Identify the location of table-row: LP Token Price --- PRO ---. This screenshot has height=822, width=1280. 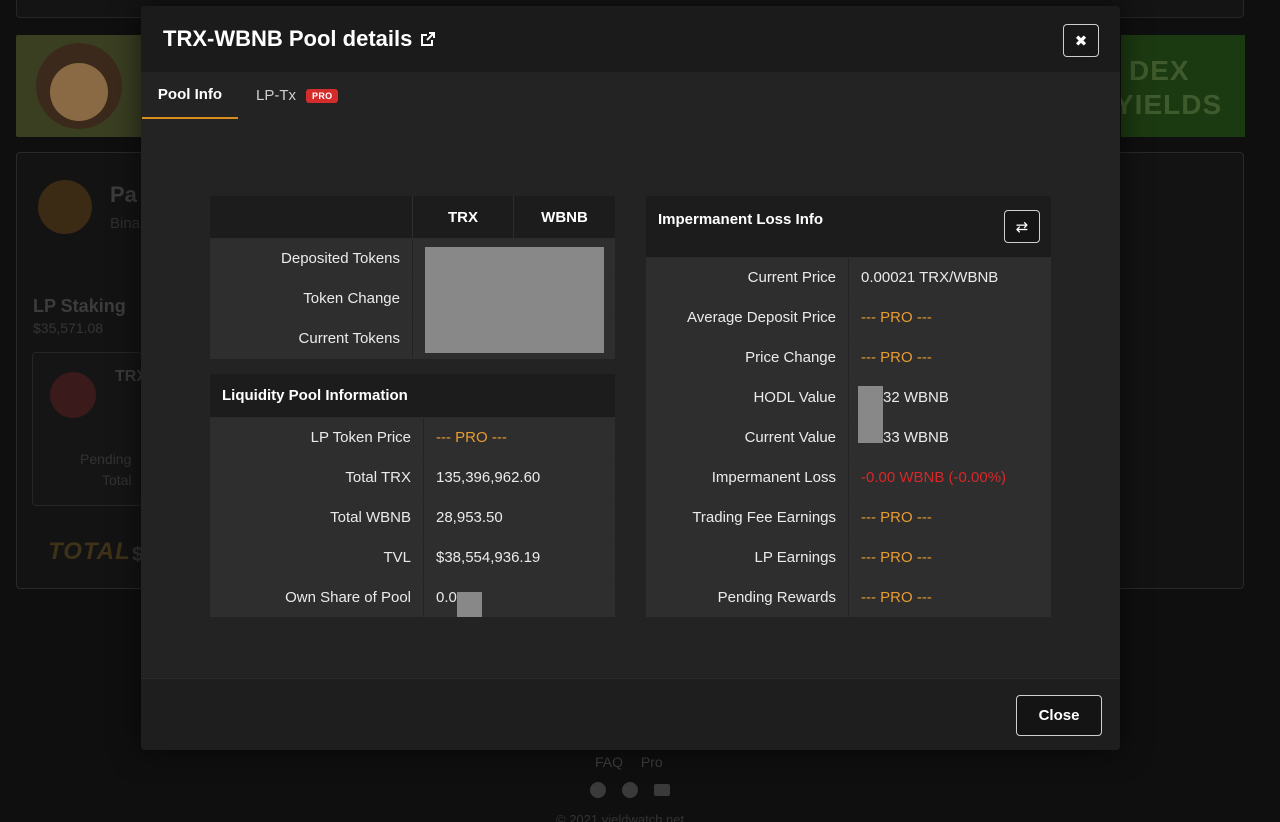
(412, 437).